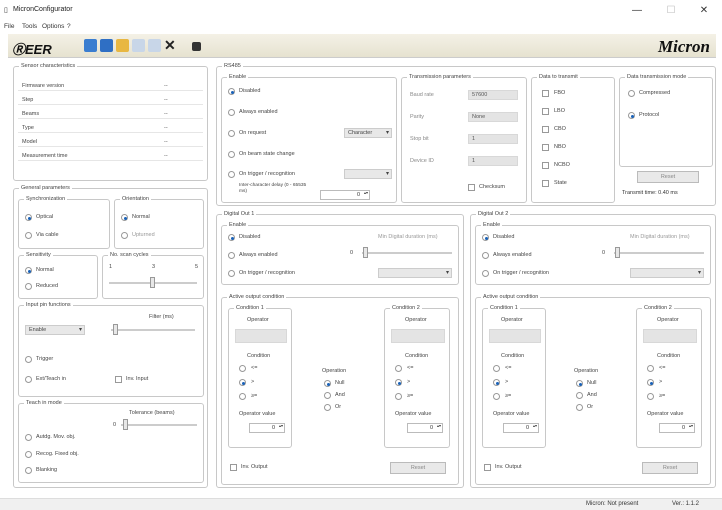 This screenshot has width=722, height=510. What do you see at coordinates (671, 10) in the screenshot?
I see `maximize-button: ☐` at bounding box center [671, 10].